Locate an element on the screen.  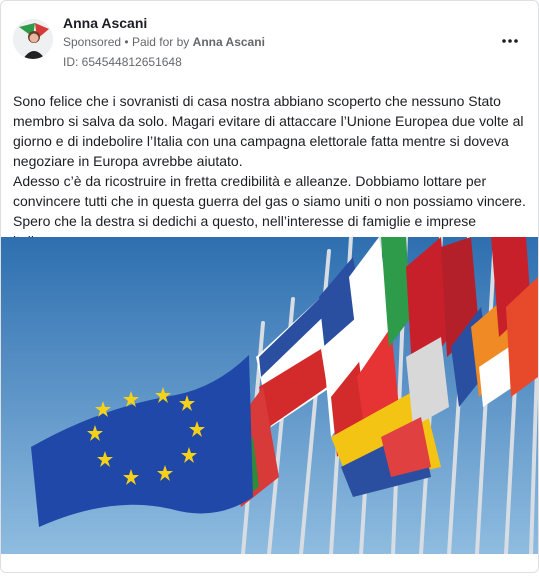
more-options-button is located at coordinates (510, 41).